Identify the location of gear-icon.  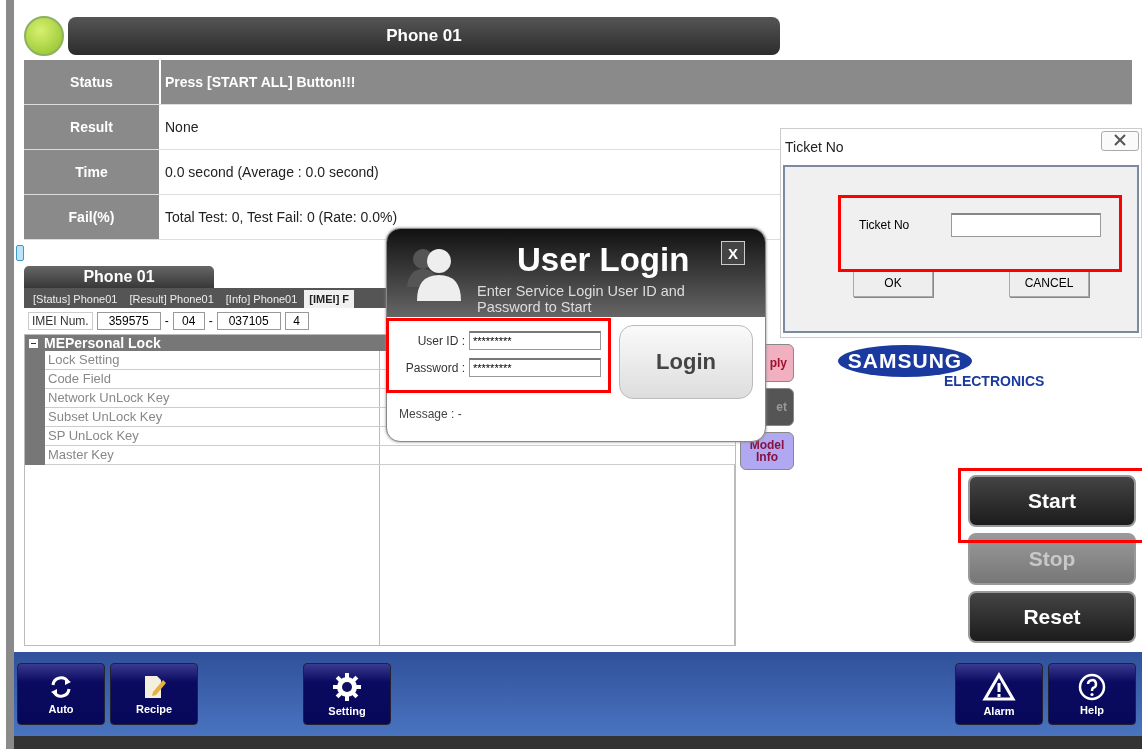
(347, 686).